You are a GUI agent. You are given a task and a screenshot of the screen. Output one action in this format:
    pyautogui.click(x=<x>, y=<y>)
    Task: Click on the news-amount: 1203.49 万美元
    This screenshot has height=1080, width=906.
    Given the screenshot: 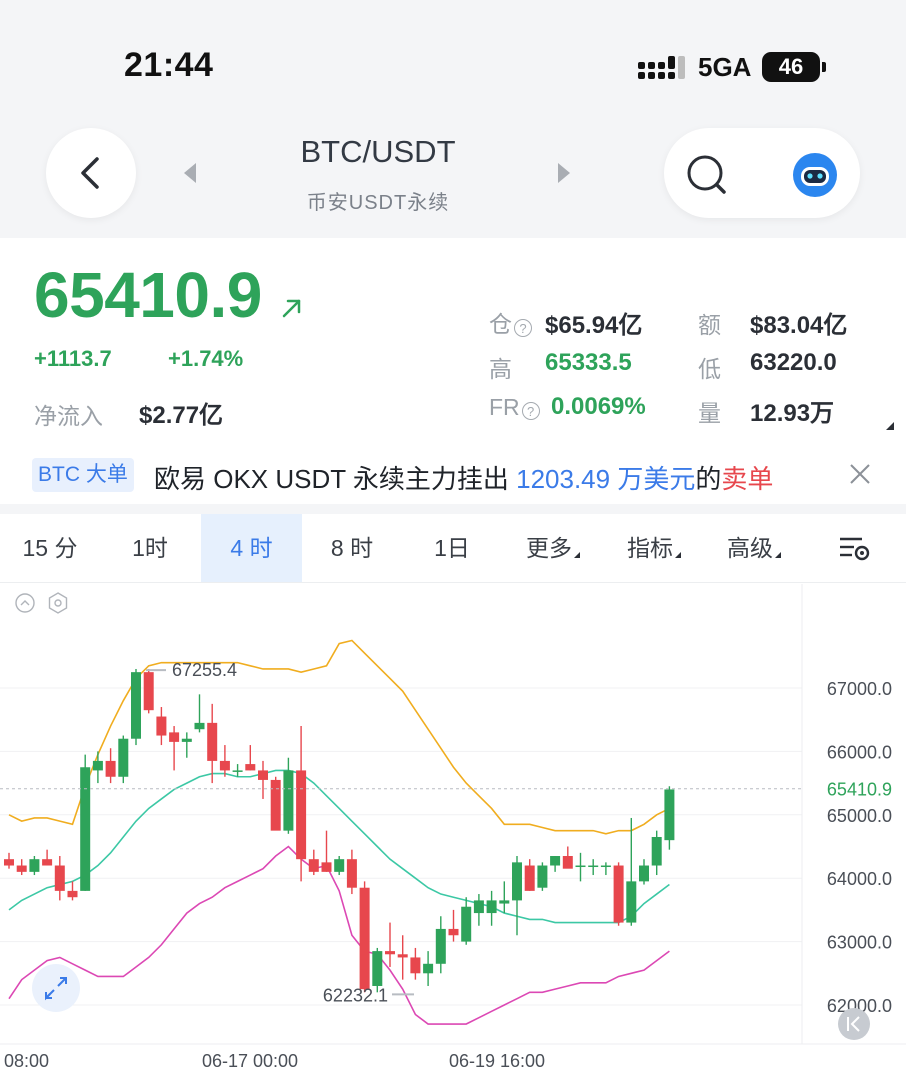 What is the action you would take?
    pyautogui.click(x=606, y=479)
    